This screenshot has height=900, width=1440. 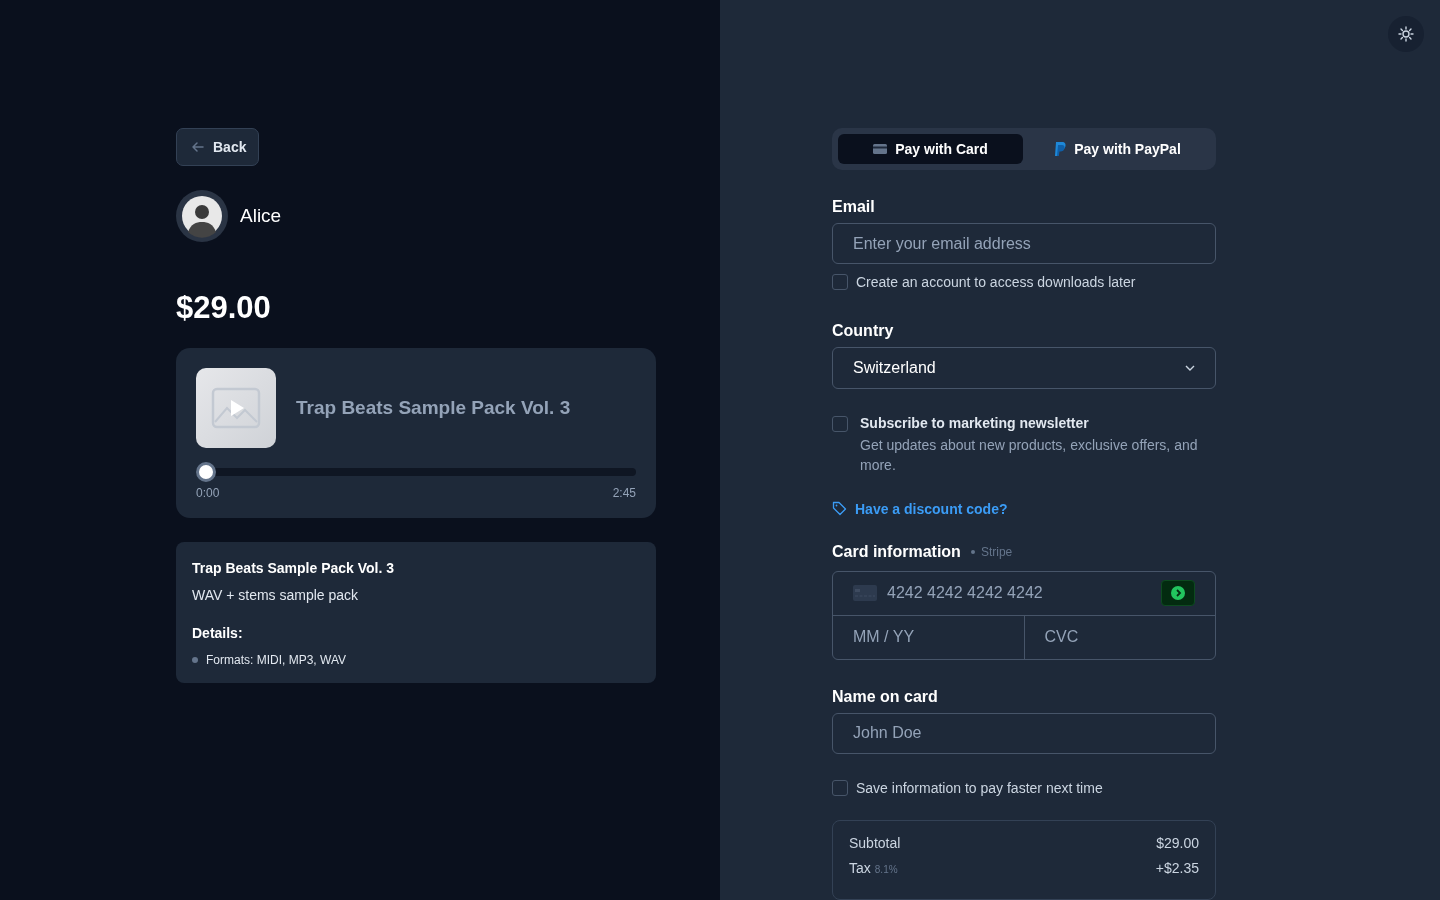 What do you see at coordinates (920, 508) in the screenshot?
I see `discount-link: Have a discount code?` at bounding box center [920, 508].